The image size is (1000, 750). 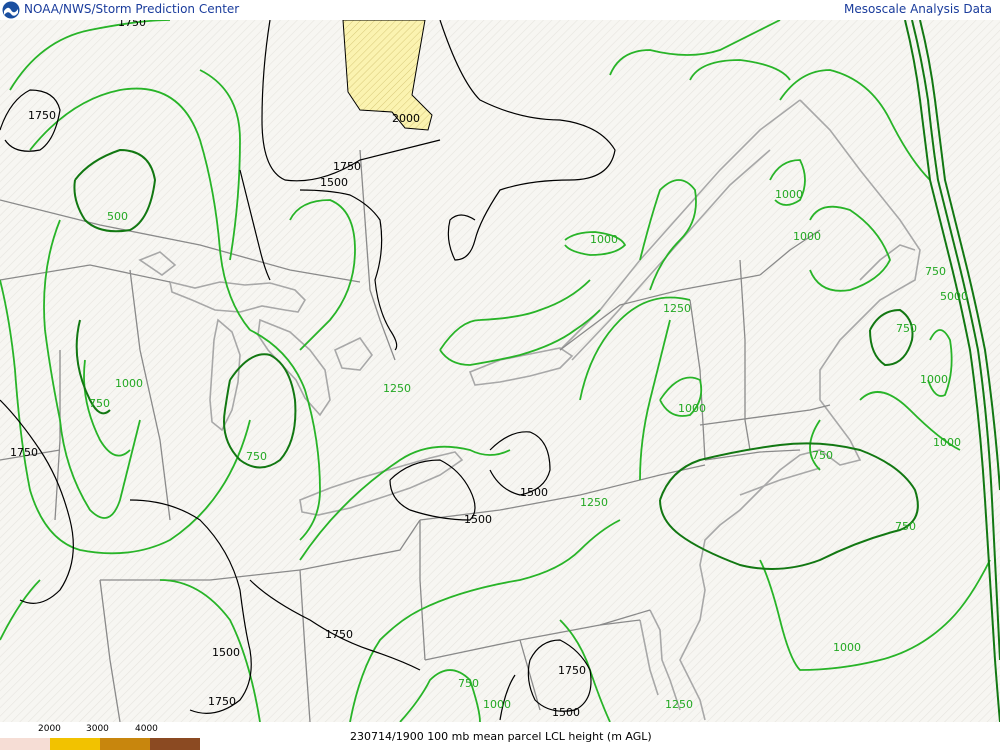 What do you see at coordinates (146, 729) in the screenshot?
I see `legend-label: 4000` at bounding box center [146, 729].